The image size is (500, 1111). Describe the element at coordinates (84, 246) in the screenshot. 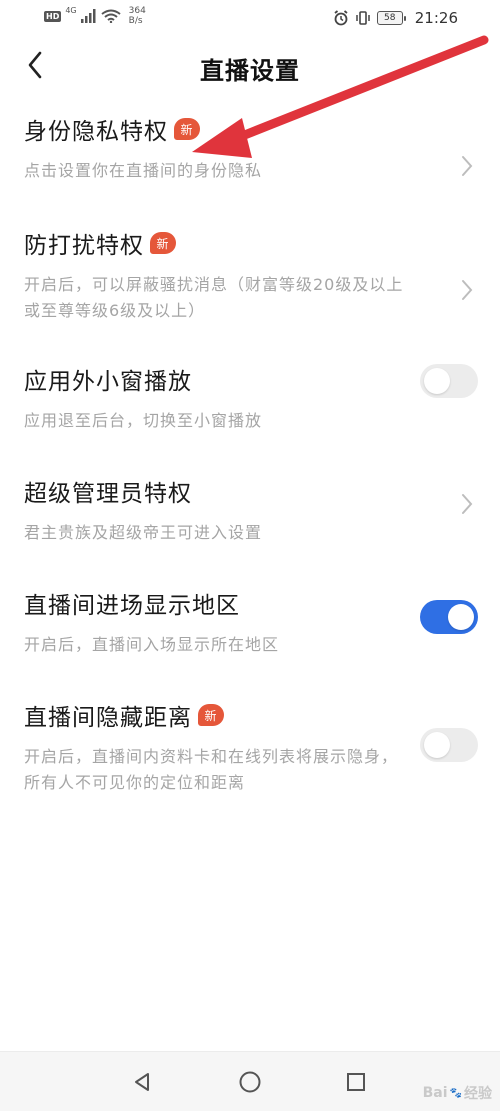

I see `setting-title-text: 防打扰特权` at that location.